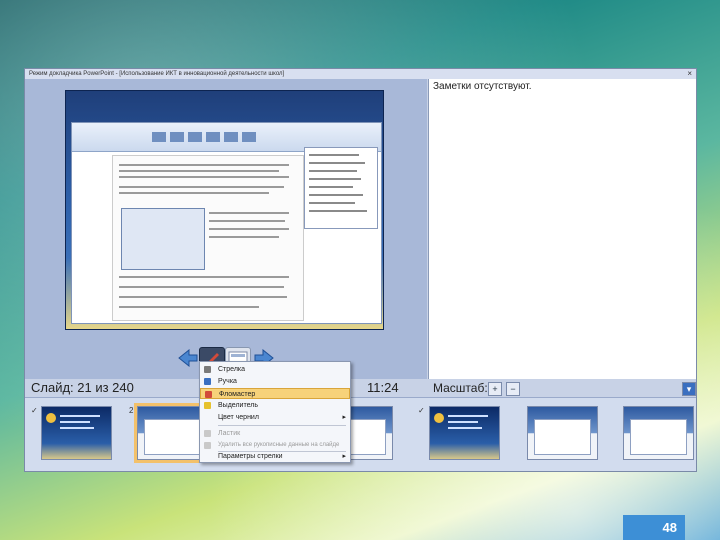 This screenshot has height=540, width=720. Describe the element at coordinates (207, 433) in the screenshot. I see `eraser-icon` at that location.